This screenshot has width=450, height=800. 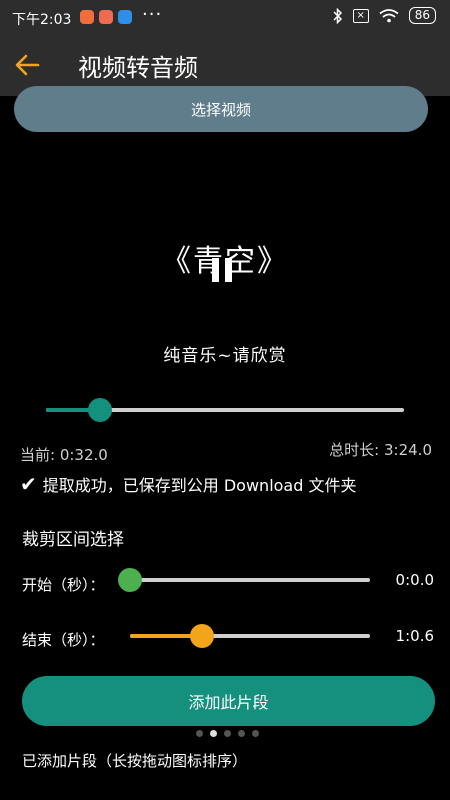 I want to click on select-video-button: 选择视频, so click(x=221, y=109).